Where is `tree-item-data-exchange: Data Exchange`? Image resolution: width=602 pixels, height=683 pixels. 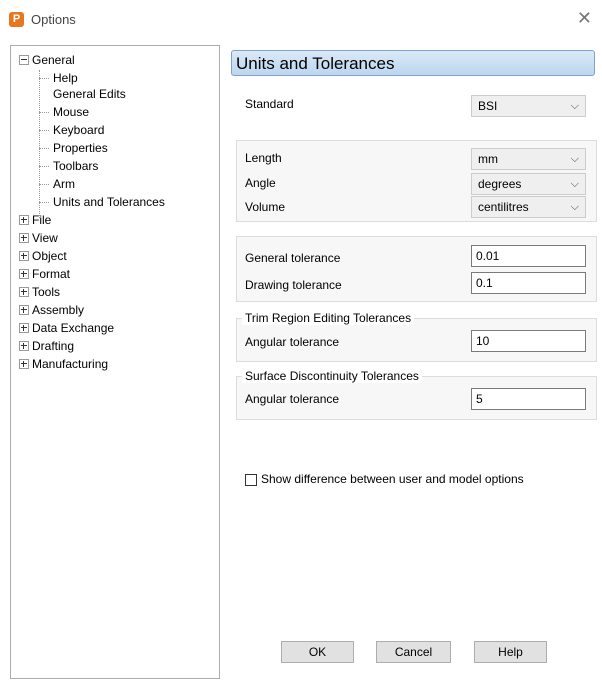 tree-item-data-exchange: Data Exchange is located at coordinates (66, 328).